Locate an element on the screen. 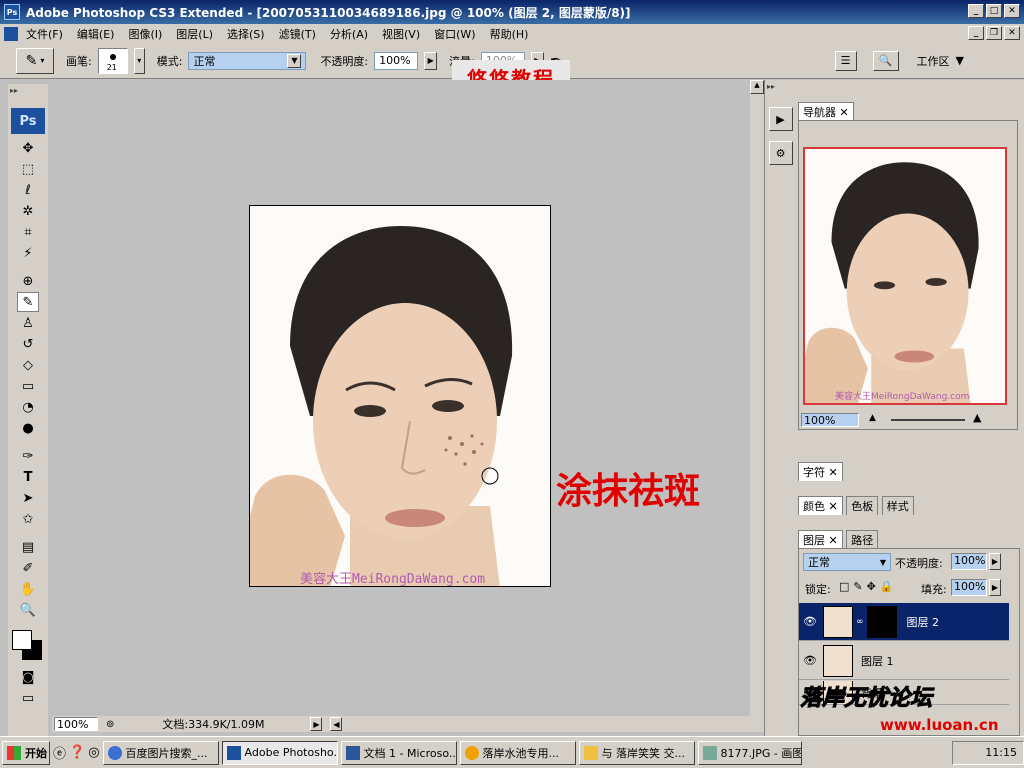 The image size is (1024, 768). zoom-tool-icon: 🔍 is located at coordinates (28, 610).